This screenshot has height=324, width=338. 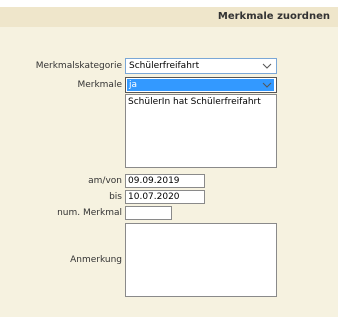 I want to click on kategorie-value: Schülerfreifahrt, so click(x=164, y=66).